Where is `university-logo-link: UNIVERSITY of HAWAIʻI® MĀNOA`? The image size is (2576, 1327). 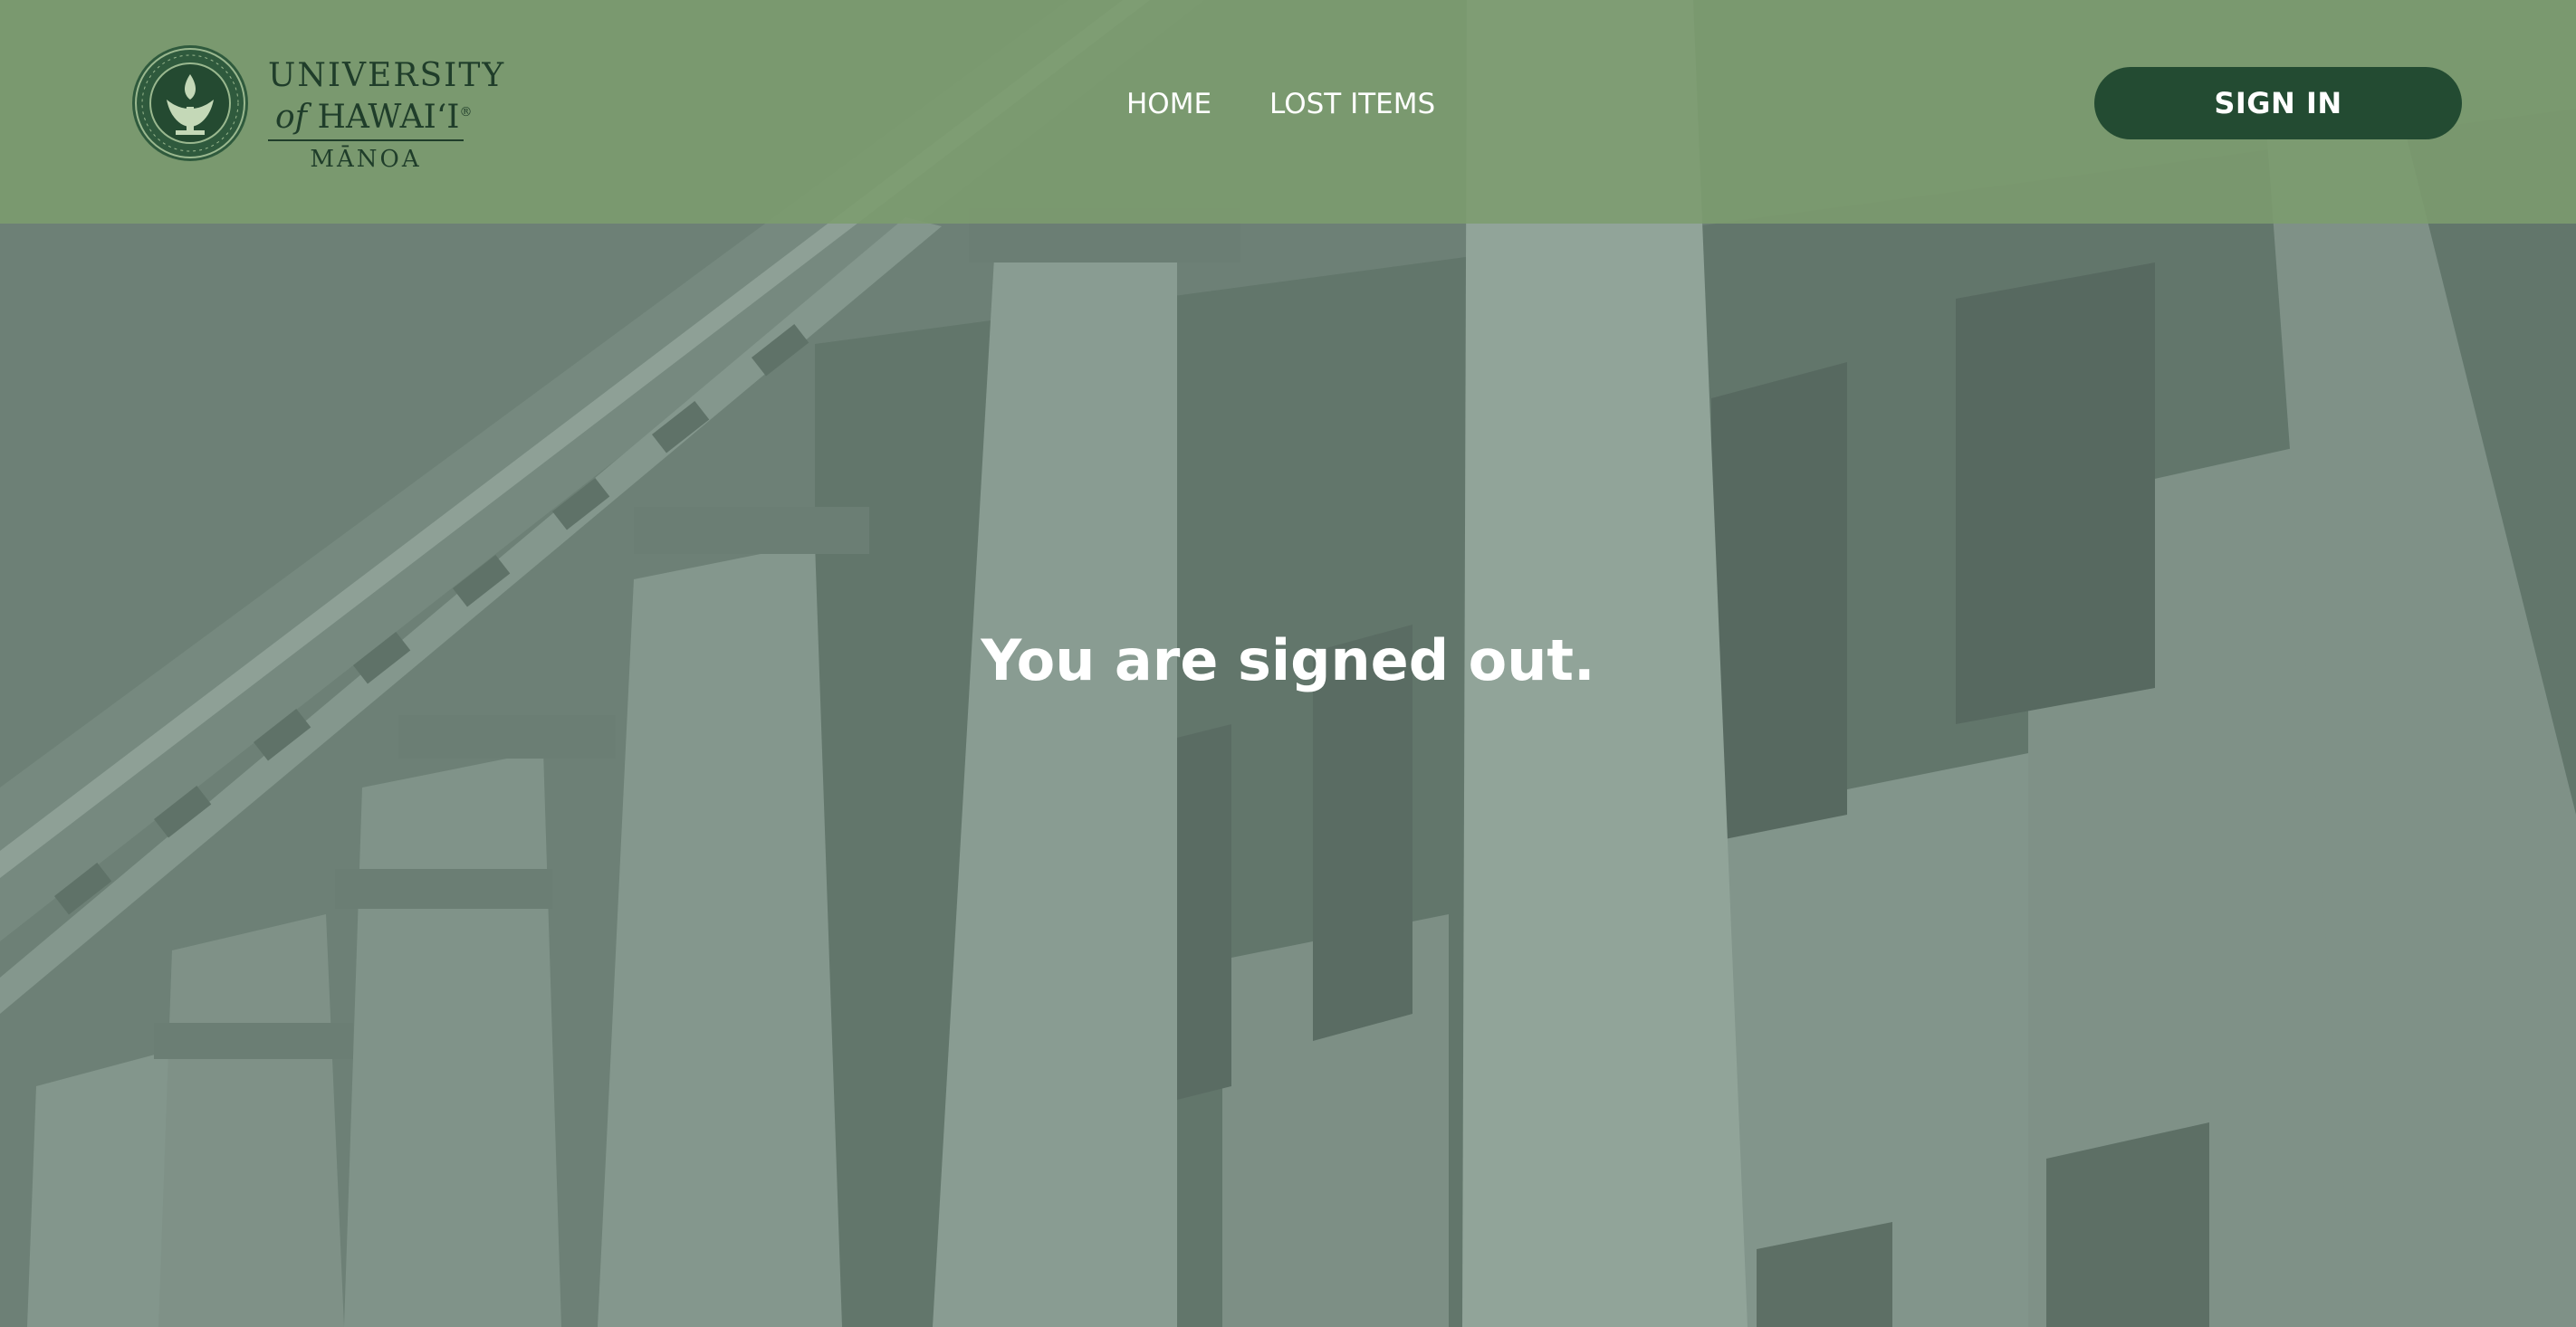
university-logo-link: UNIVERSITY of HAWAIʻI® MĀNOA is located at coordinates (316, 107).